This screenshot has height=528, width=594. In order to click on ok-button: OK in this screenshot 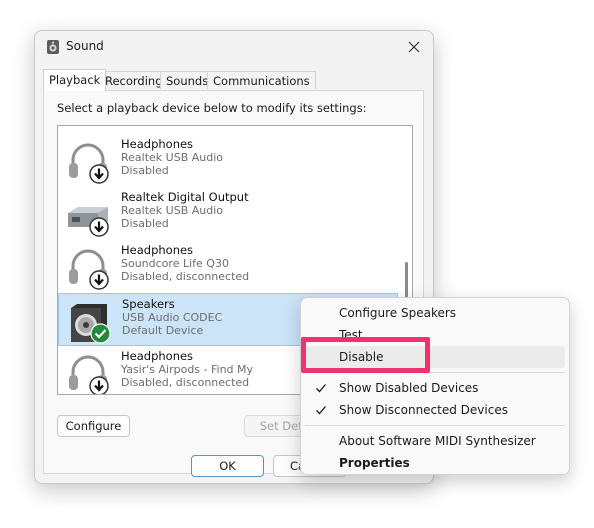, I will do `click(227, 466)`.